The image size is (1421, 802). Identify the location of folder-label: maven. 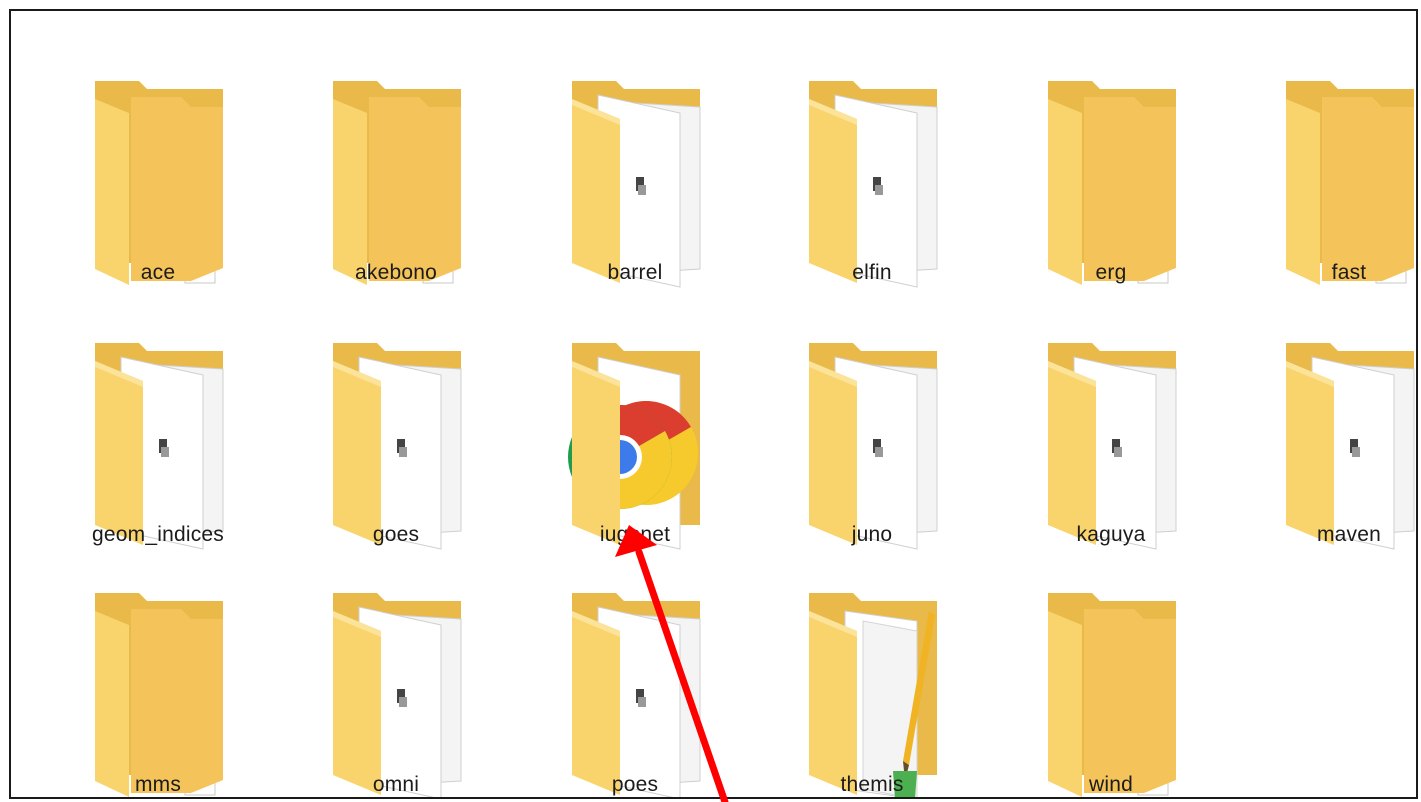
(1349, 534).